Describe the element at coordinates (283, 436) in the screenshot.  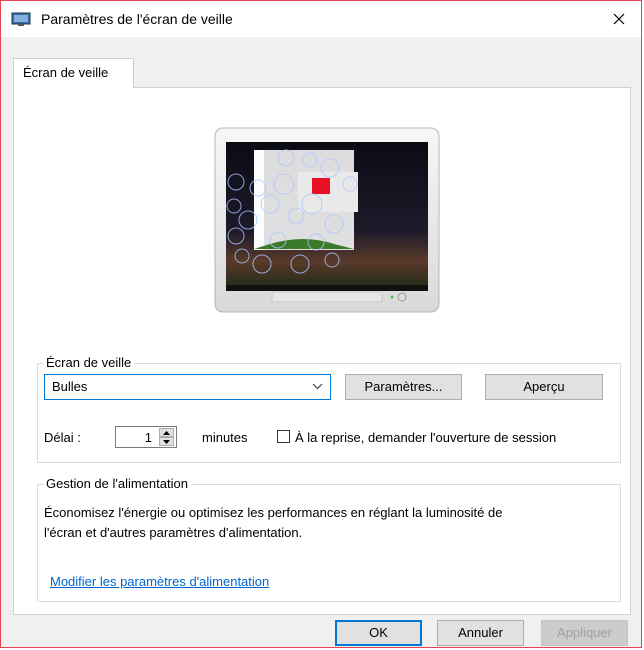
I see `resume-lock-checkbox` at that location.